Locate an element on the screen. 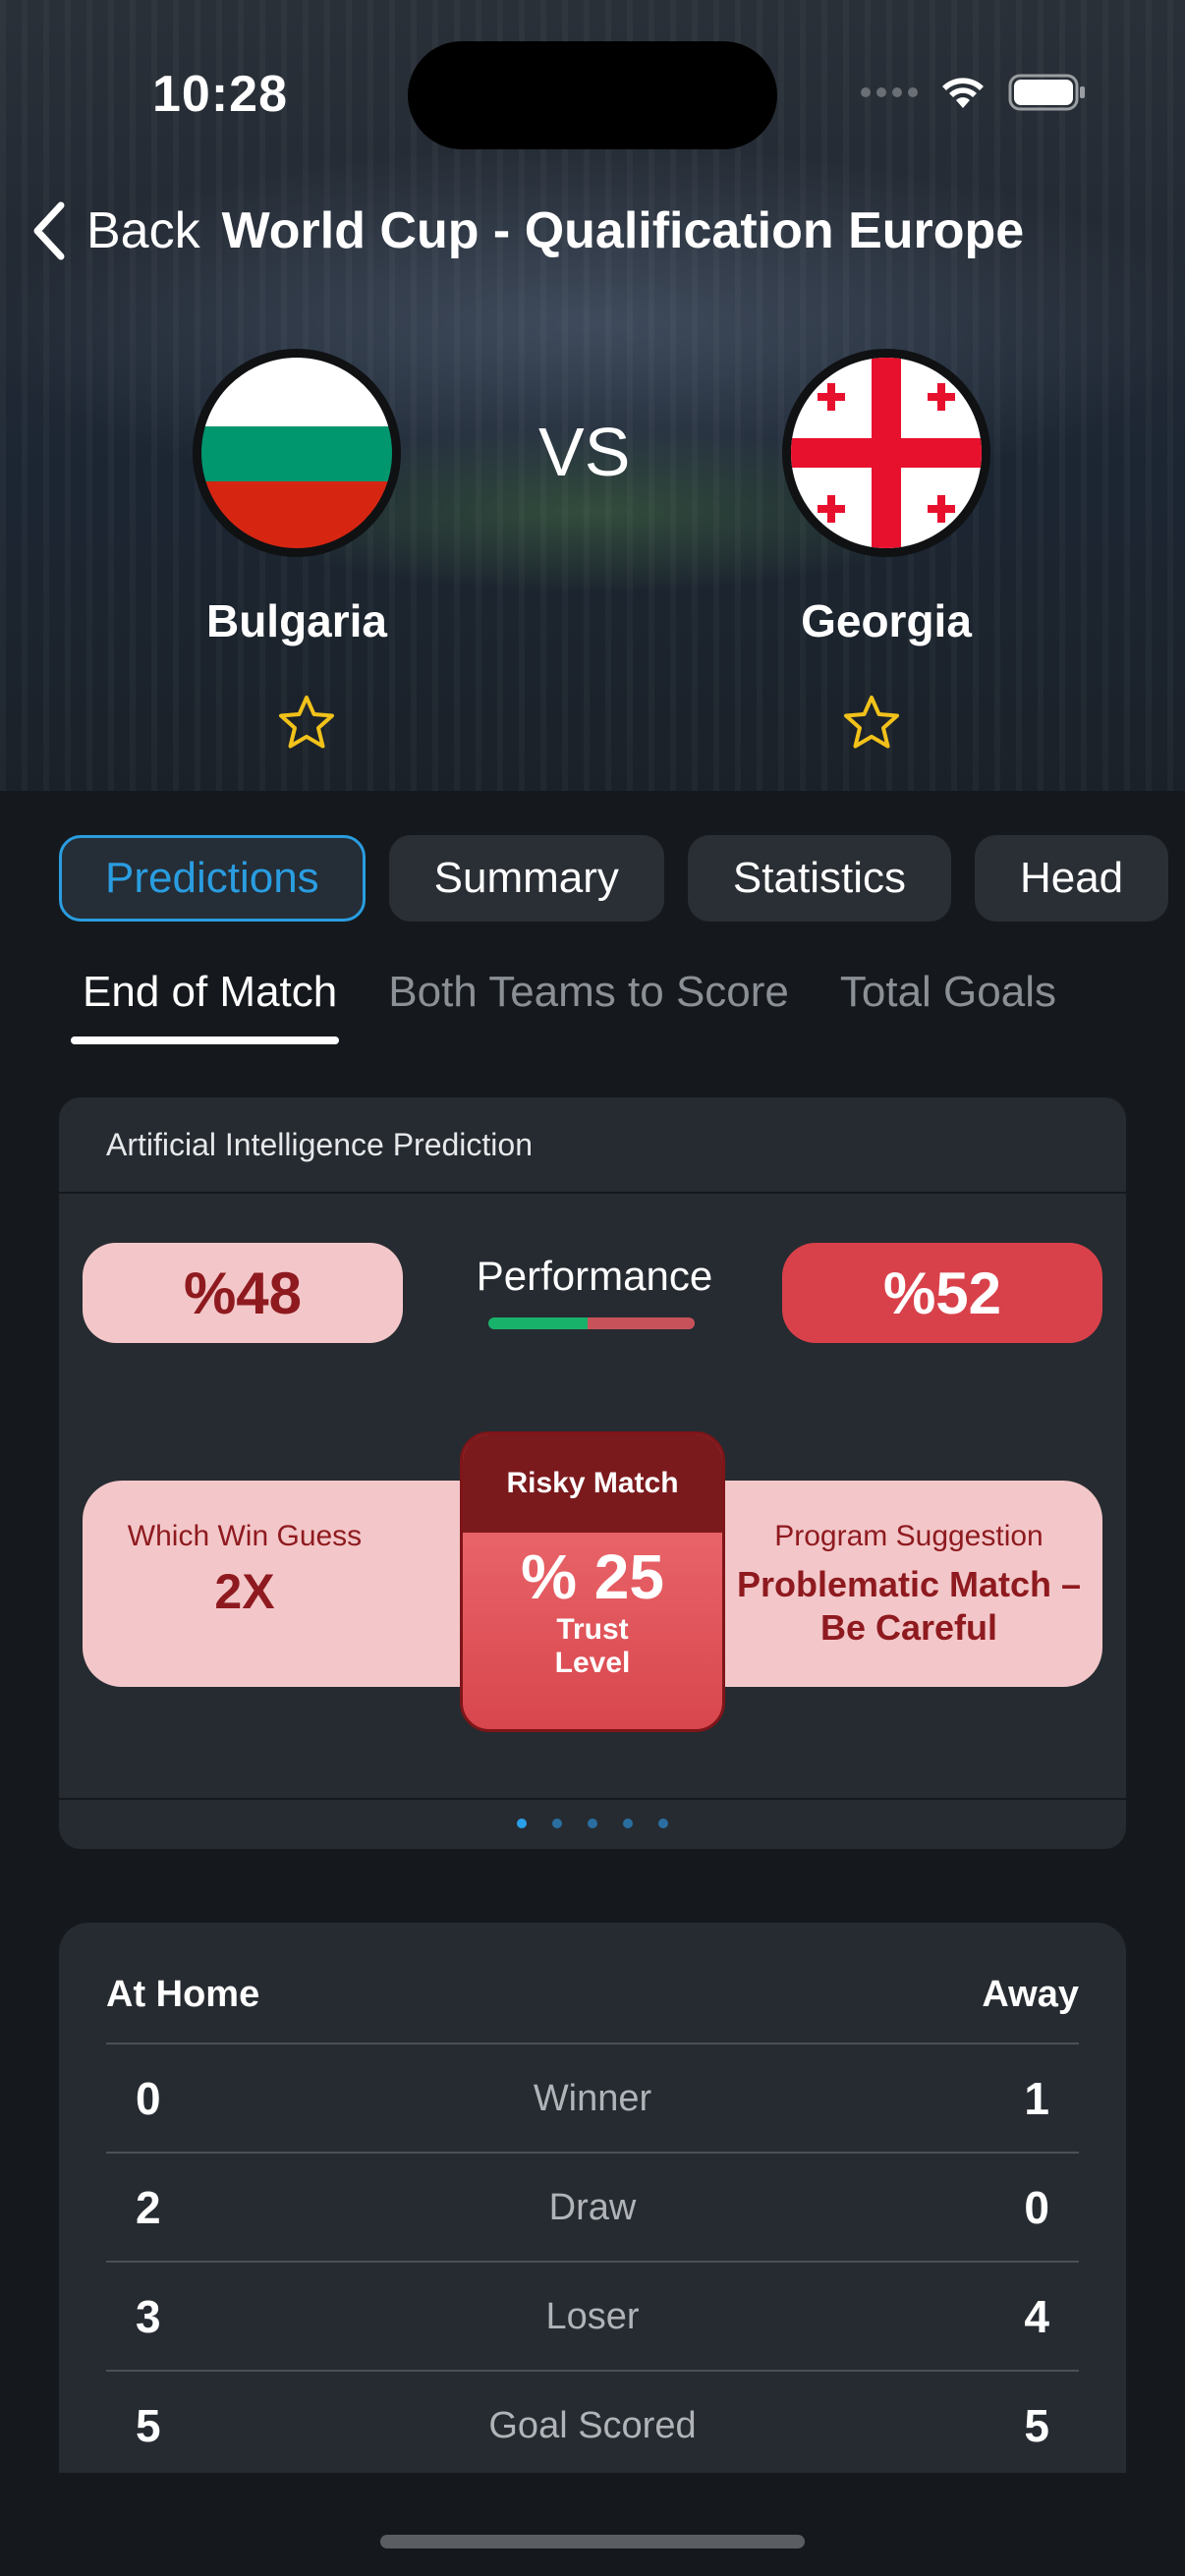 The width and height of the screenshot is (1185, 2576). battery-icon is located at coordinates (1048, 92).